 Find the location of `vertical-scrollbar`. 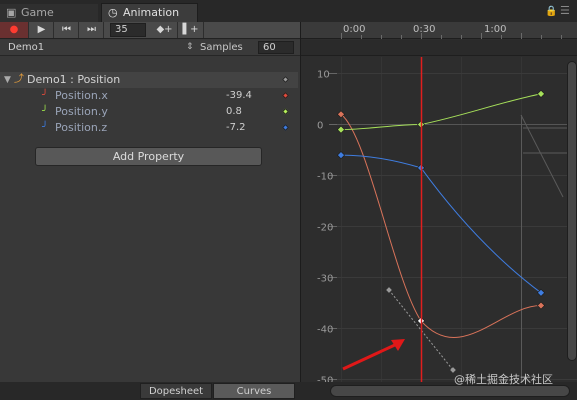

vertical-scrollbar is located at coordinates (572, 211).